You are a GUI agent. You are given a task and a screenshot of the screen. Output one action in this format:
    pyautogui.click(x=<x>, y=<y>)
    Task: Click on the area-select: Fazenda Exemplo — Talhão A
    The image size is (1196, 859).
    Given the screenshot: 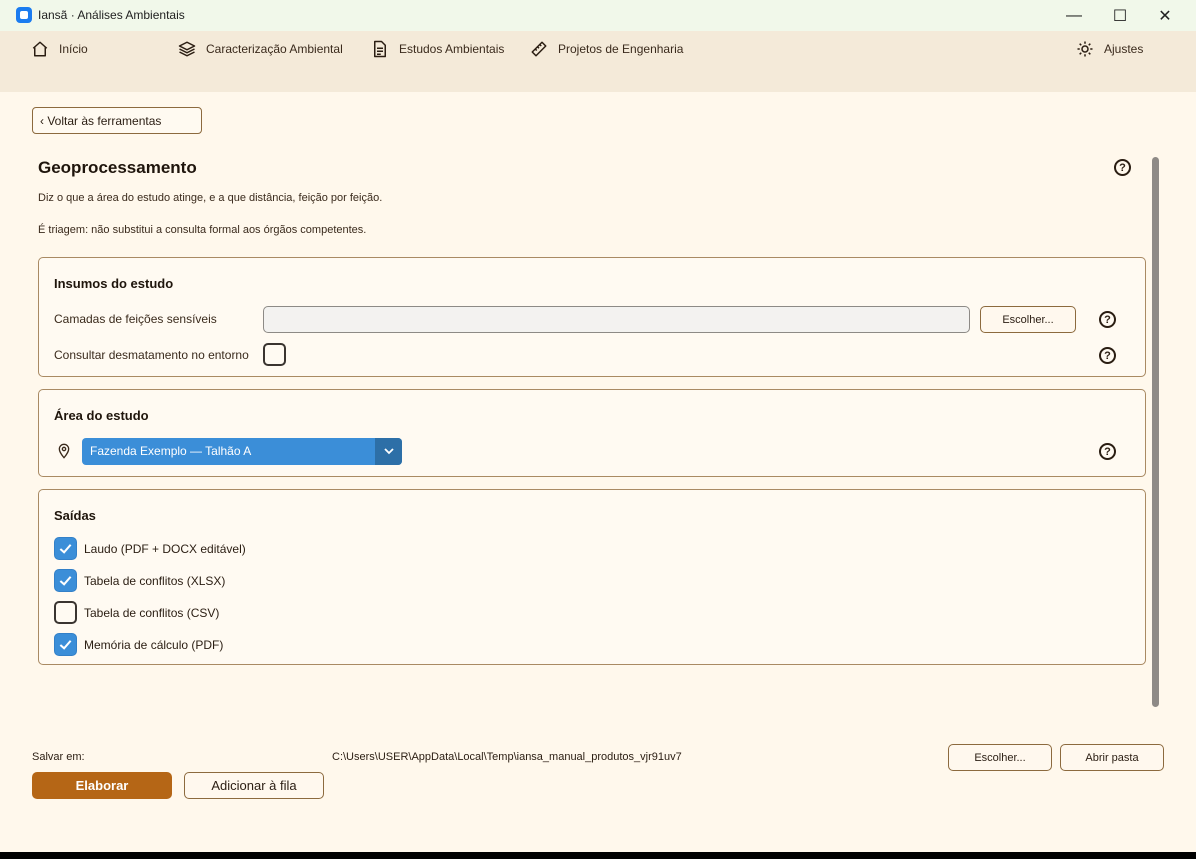 What is the action you would take?
    pyautogui.click(x=242, y=451)
    